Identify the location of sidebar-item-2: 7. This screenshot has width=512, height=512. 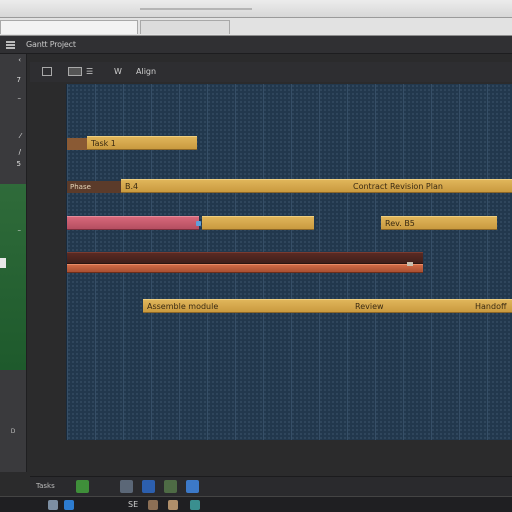
(13, 80).